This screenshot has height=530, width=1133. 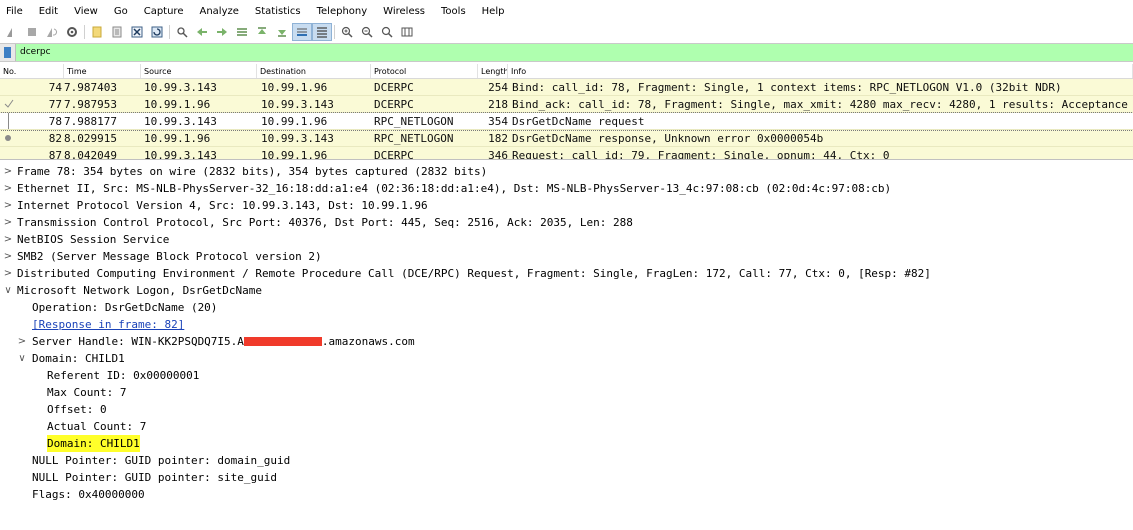 What do you see at coordinates (117, 32) in the screenshot?
I see `save-file-icon` at bounding box center [117, 32].